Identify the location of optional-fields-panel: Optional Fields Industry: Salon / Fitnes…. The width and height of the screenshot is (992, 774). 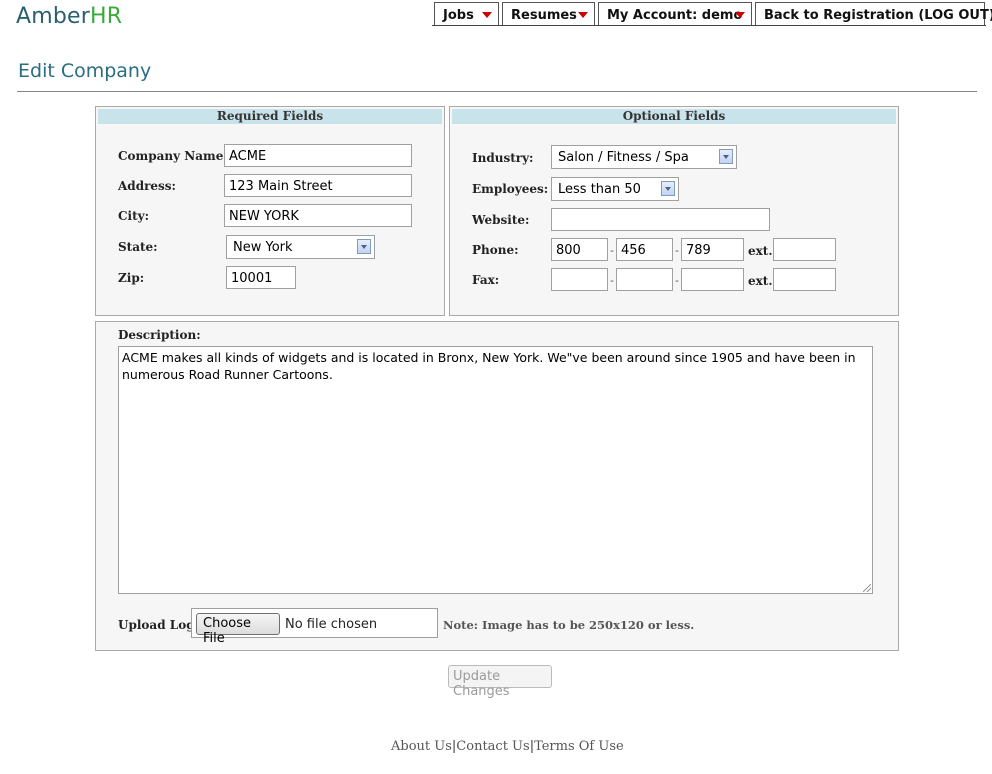
(674, 211).